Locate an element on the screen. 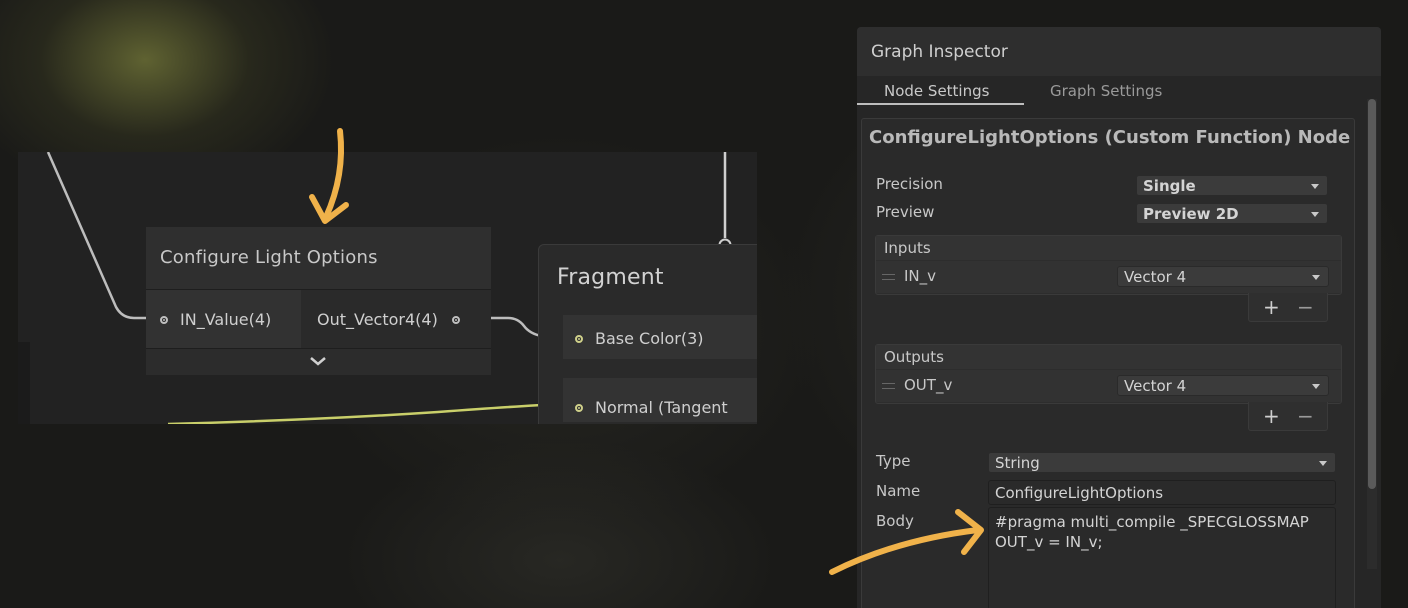 This screenshot has height=608, width=1408. normal-port-icon is located at coordinates (579, 407).